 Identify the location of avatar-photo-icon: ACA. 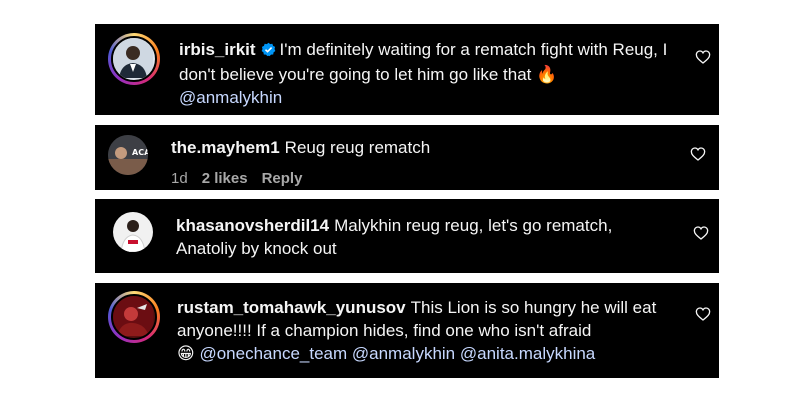
(128, 155).